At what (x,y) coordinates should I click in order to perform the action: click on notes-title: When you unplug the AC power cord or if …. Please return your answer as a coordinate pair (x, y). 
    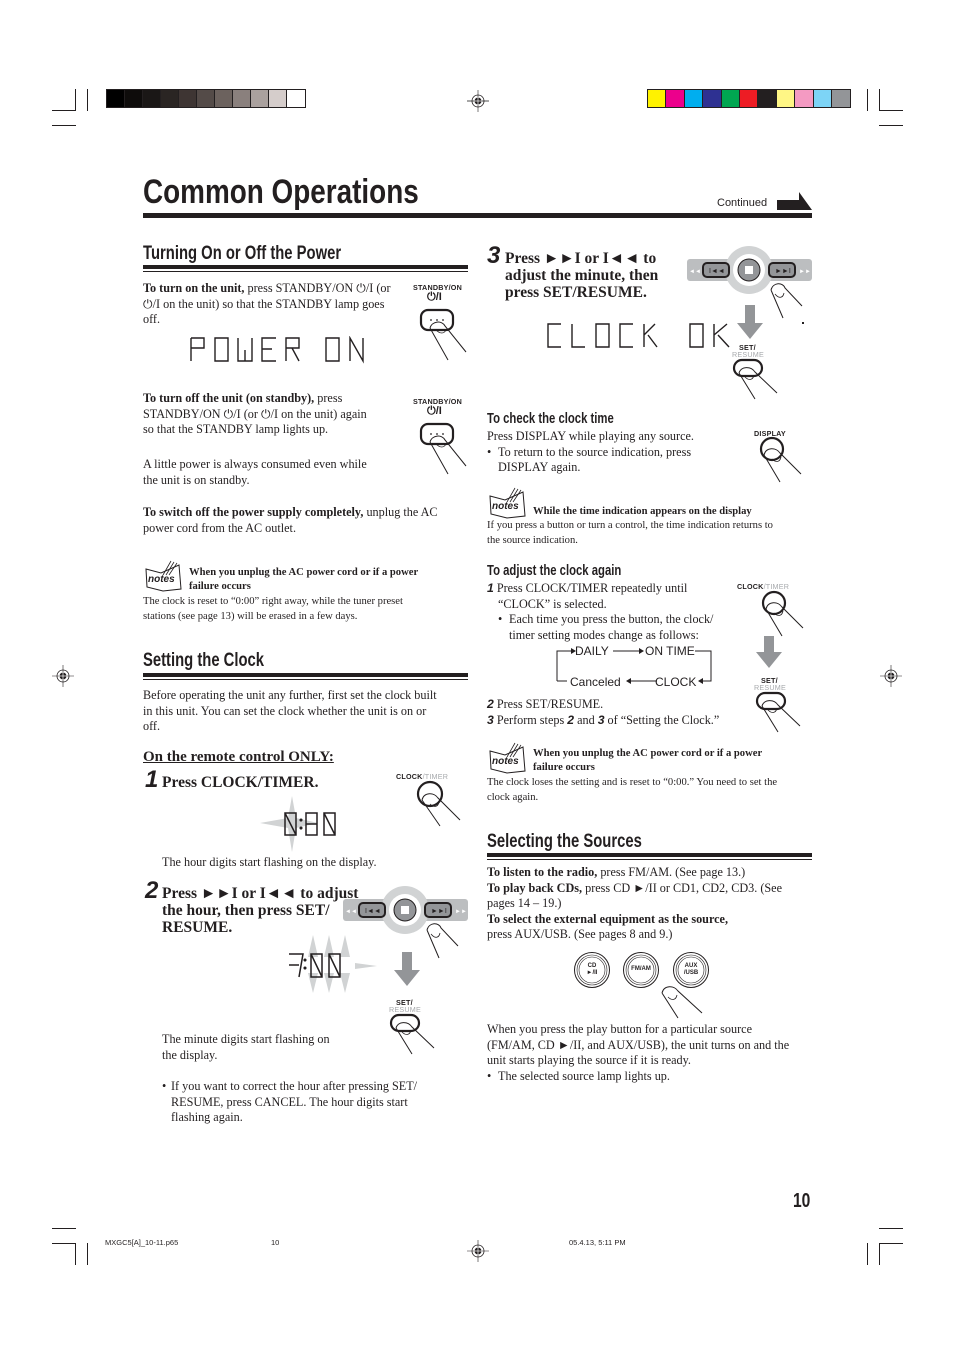
    Looking at the image, I should click on (303, 579).